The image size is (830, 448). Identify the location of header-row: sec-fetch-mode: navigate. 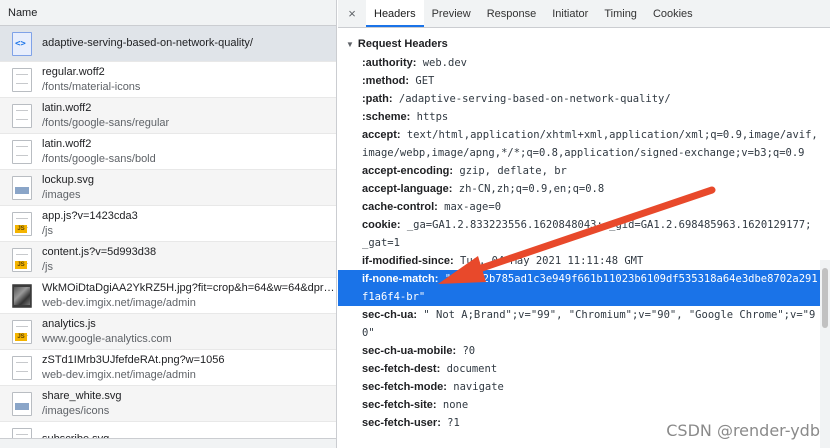
(584, 387).